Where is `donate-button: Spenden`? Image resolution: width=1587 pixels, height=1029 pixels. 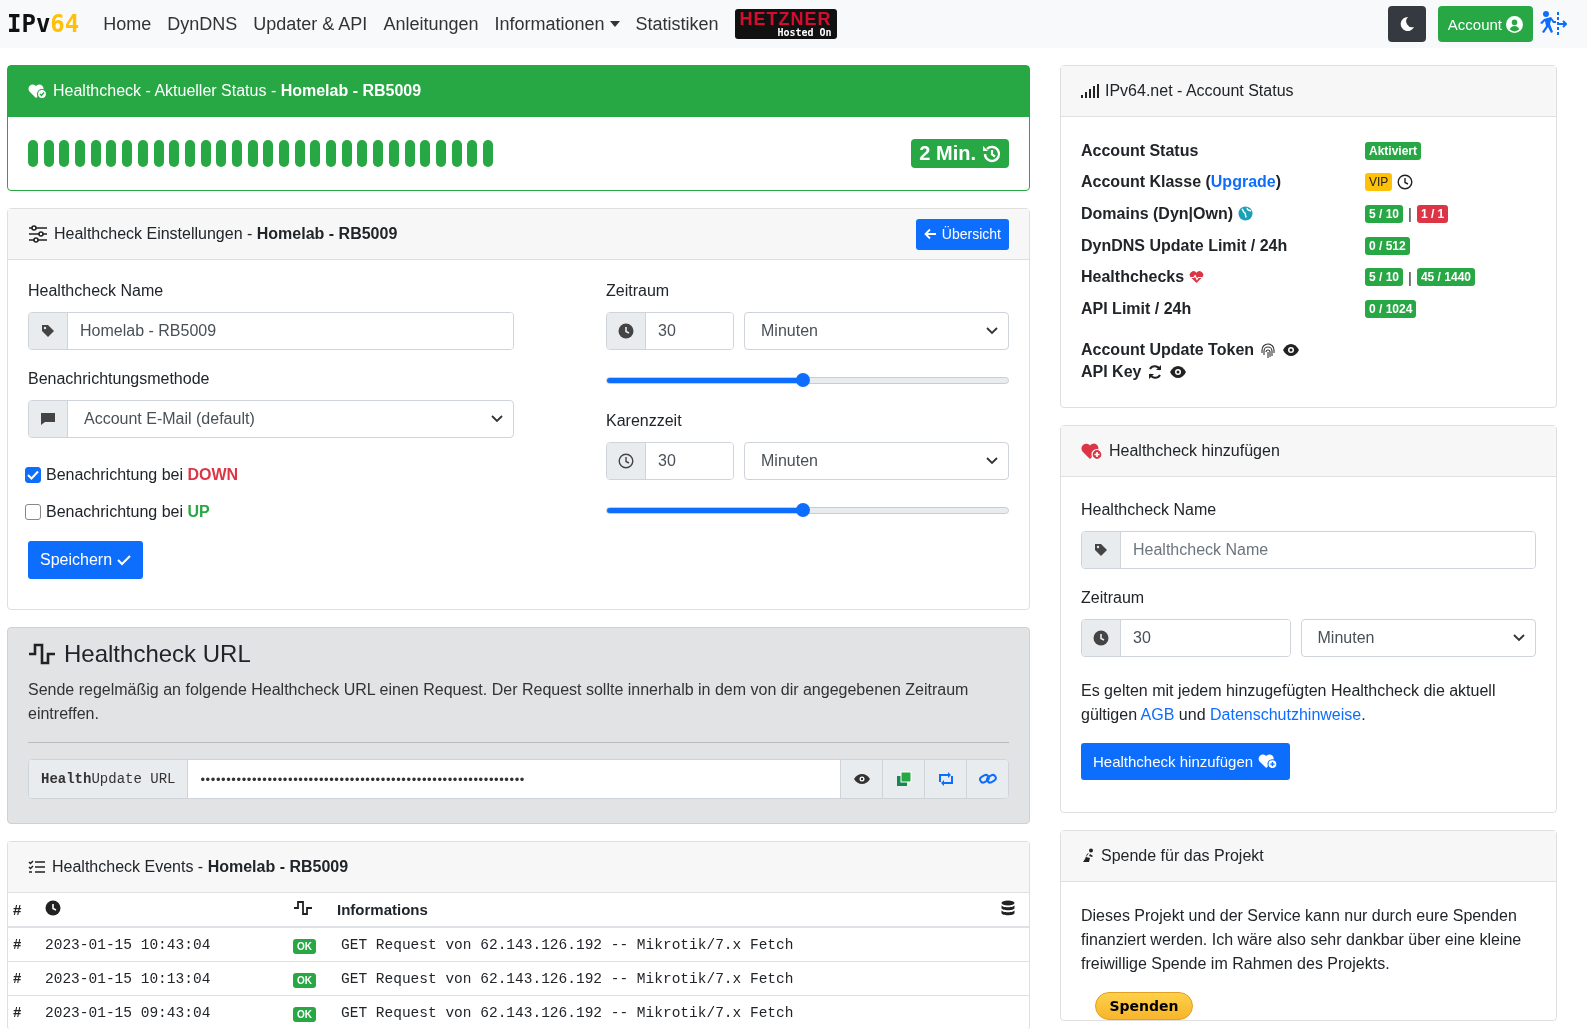
donate-button: Spenden is located at coordinates (1144, 1005).